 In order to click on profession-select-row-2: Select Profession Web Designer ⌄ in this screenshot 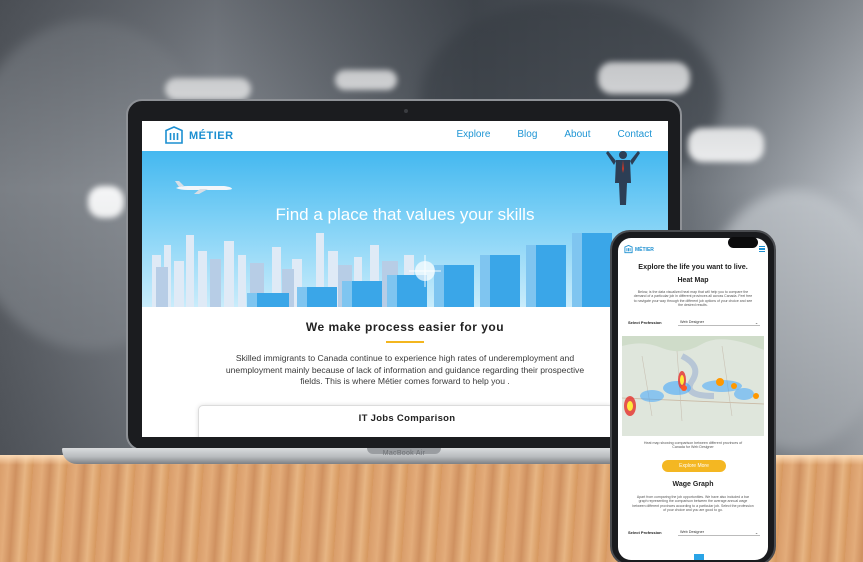, I will do `click(694, 532)`.